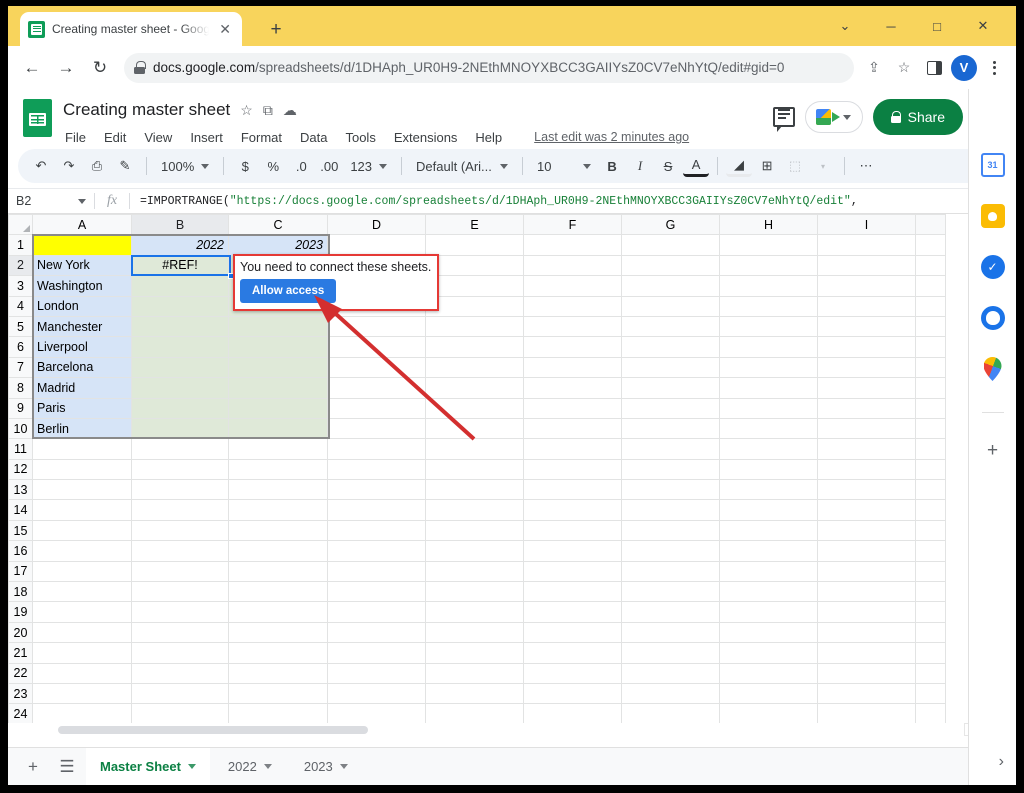  What do you see at coordinates (768, 673) in the screenshot?
I see `cell-h22` at bounding box center [768, 673].